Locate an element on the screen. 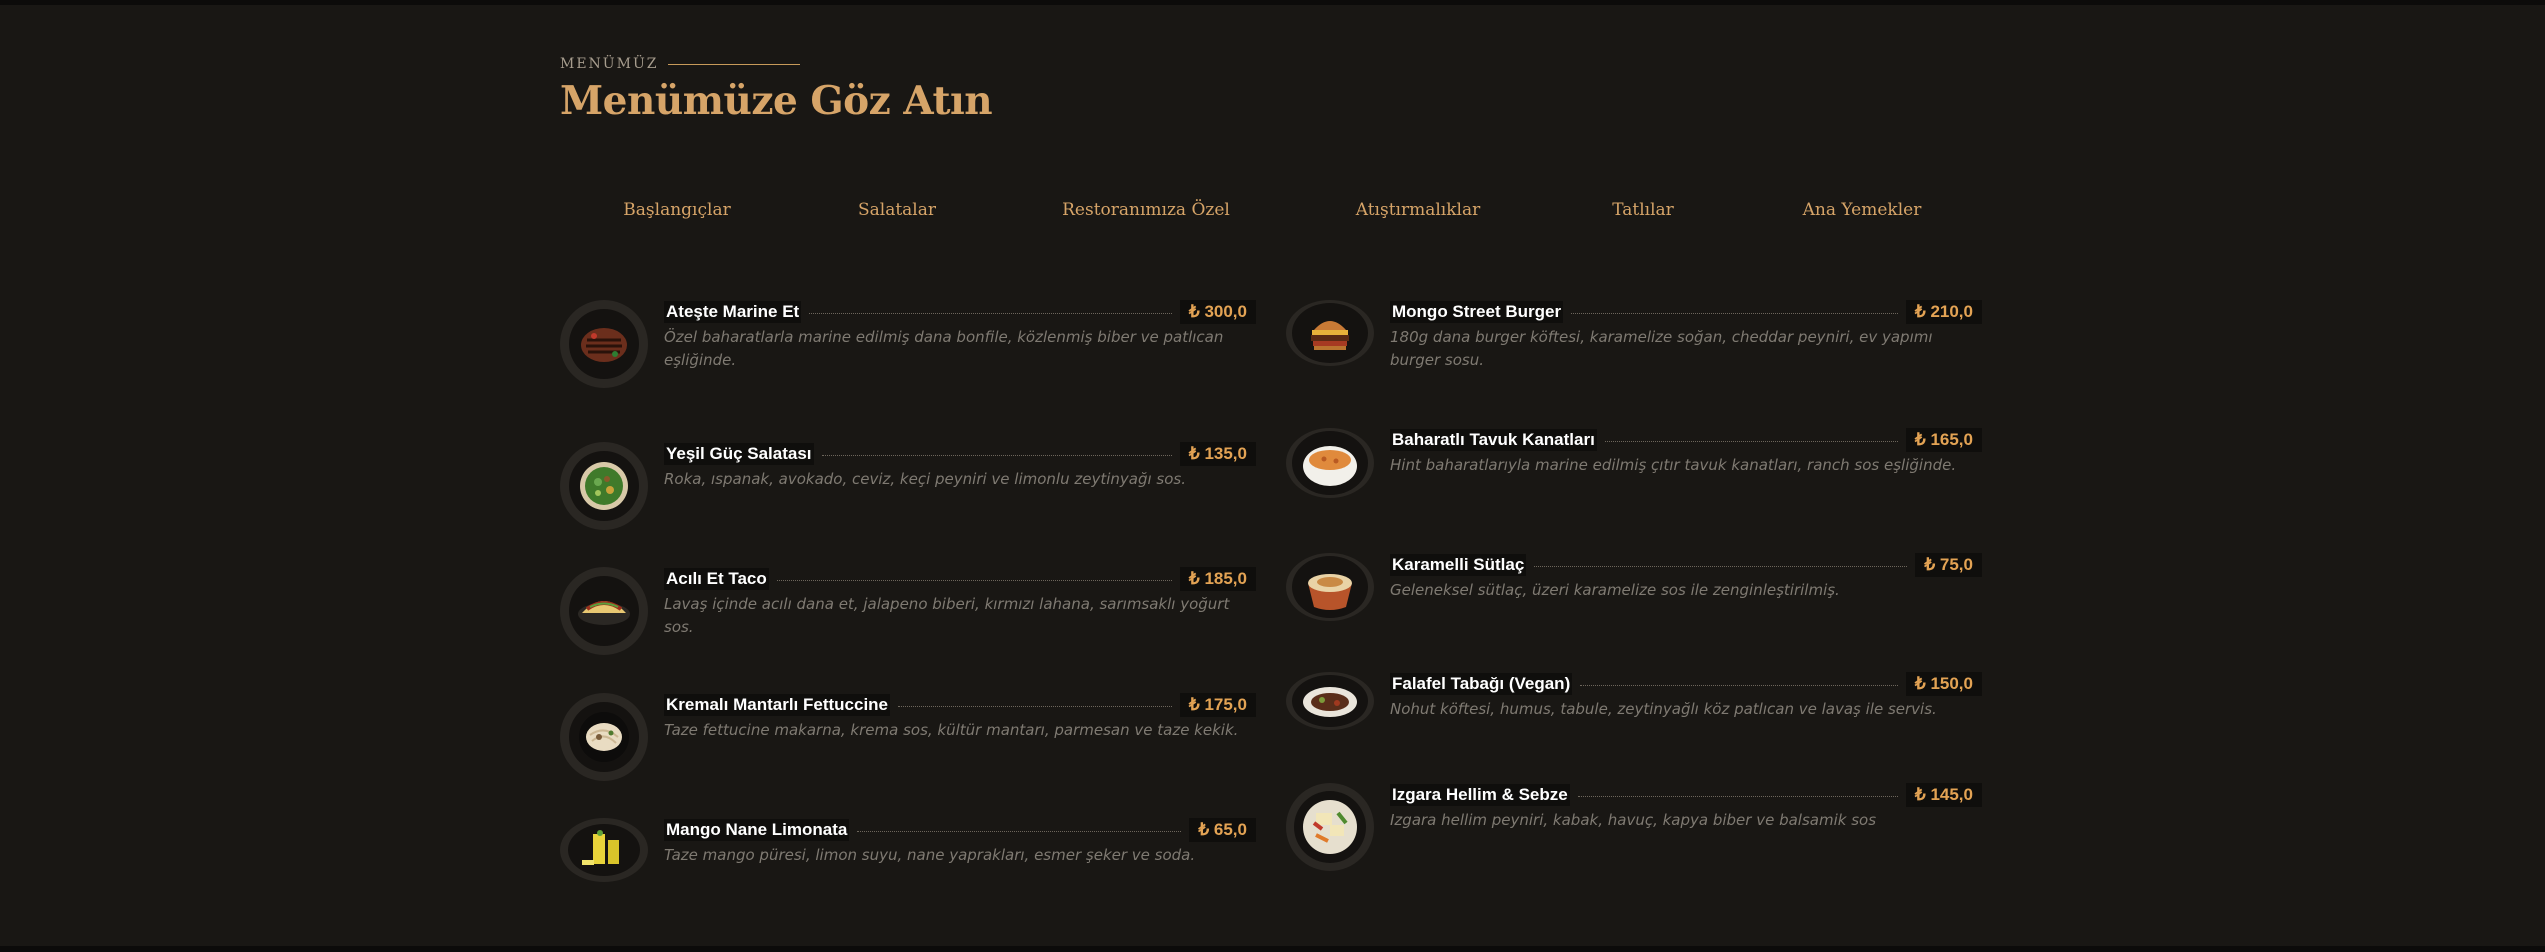  item-name: Ateşte Marine Et is located at coordinates (733, 312).